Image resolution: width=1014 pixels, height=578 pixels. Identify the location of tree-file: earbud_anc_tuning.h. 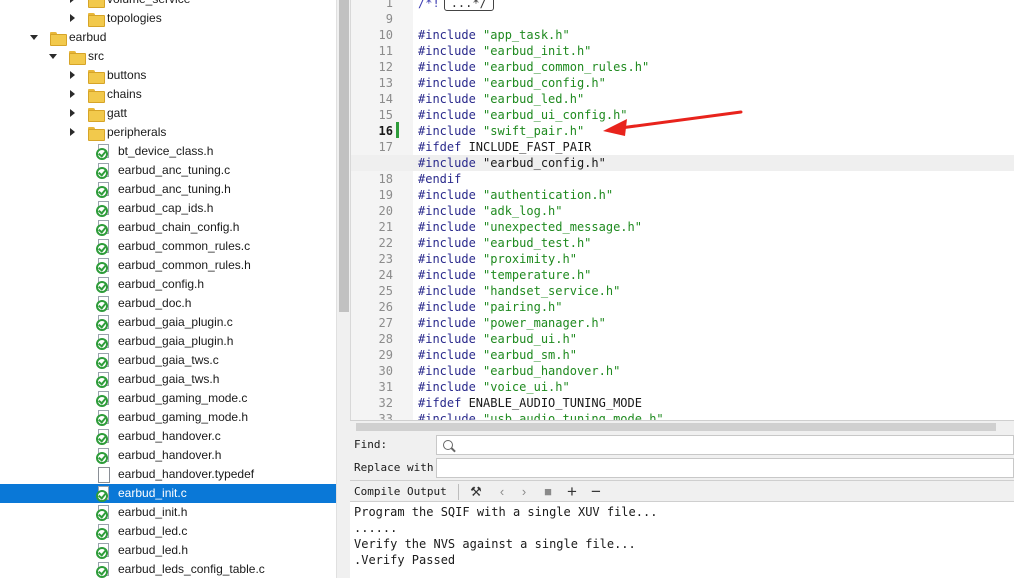
(168, 189).